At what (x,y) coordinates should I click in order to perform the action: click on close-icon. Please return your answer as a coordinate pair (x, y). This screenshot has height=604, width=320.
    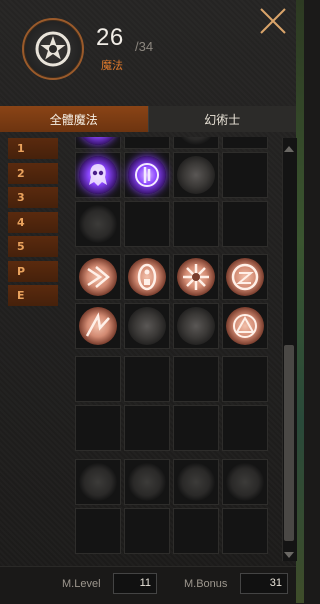
    Looking at the image, I should click on (273, 21).